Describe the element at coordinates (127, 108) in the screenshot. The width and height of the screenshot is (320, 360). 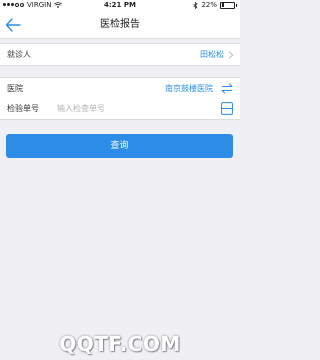
I see `report-number-input` at that location.